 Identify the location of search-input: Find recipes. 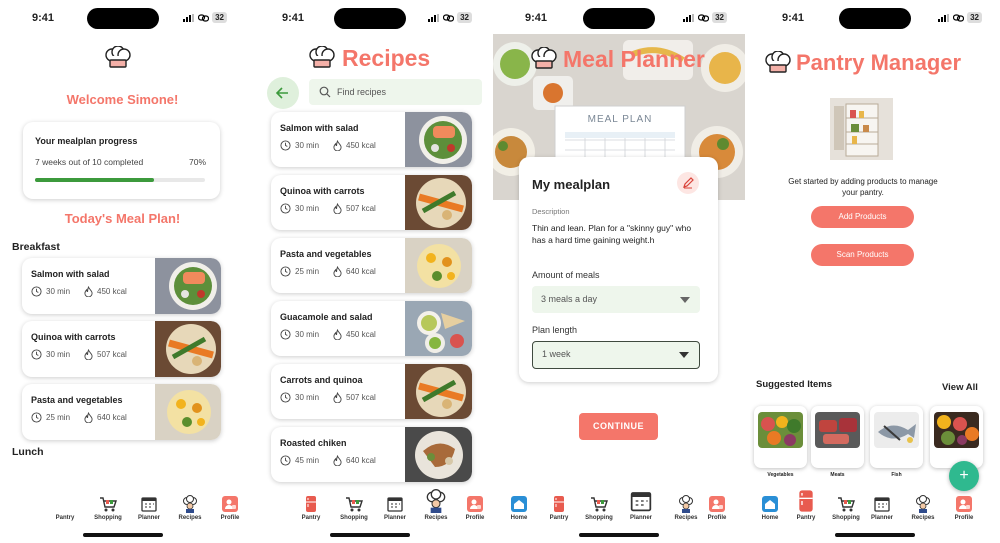
(361, 92).